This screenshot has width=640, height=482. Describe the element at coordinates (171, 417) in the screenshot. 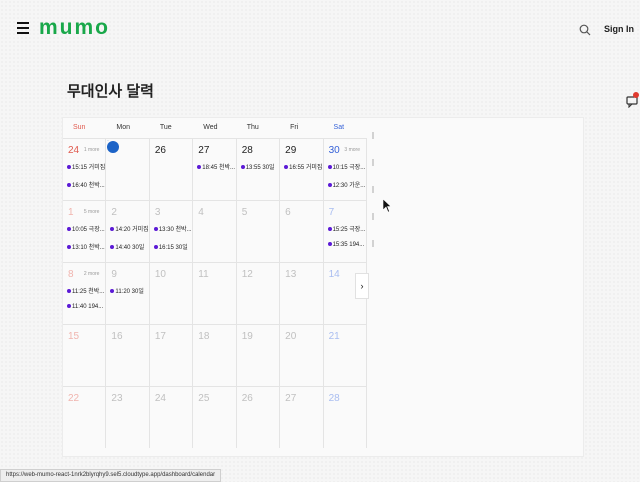

I see `calendar-day-cell: 24` at that location.